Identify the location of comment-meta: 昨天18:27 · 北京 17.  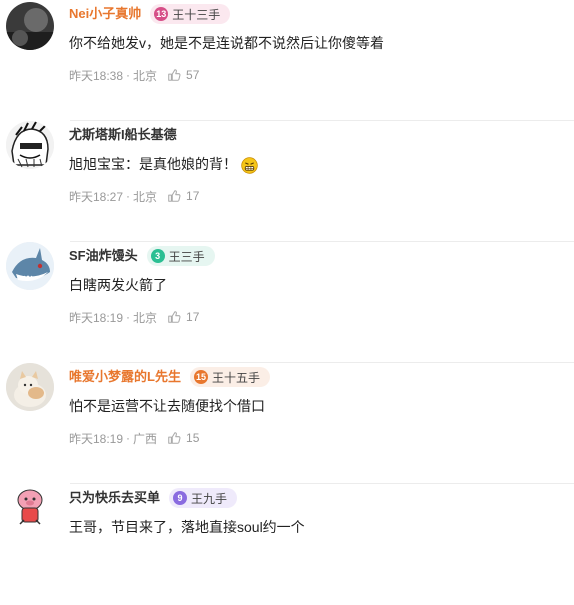
(134, 196).